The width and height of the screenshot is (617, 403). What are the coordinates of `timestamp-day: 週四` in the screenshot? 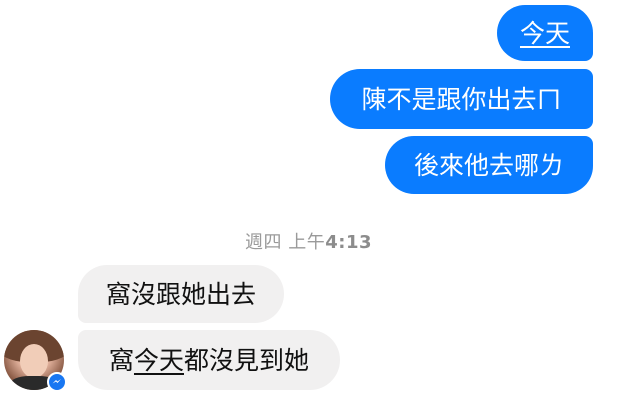 It's located at (263, 242).